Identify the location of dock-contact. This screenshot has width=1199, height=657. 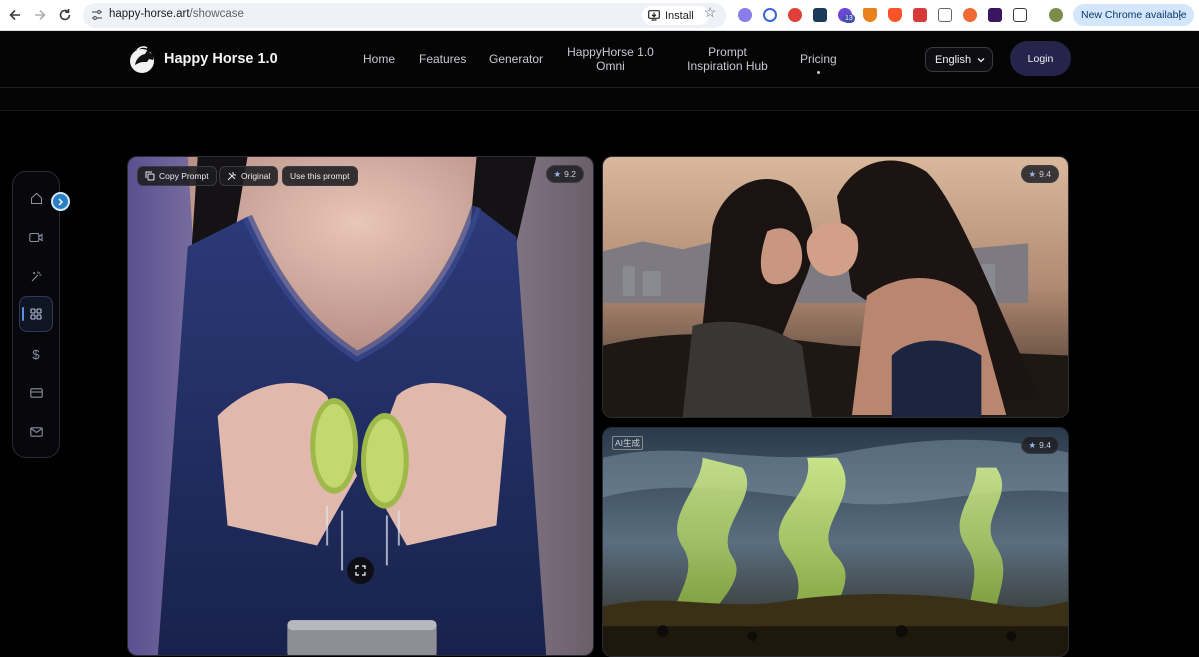
(36, 432).